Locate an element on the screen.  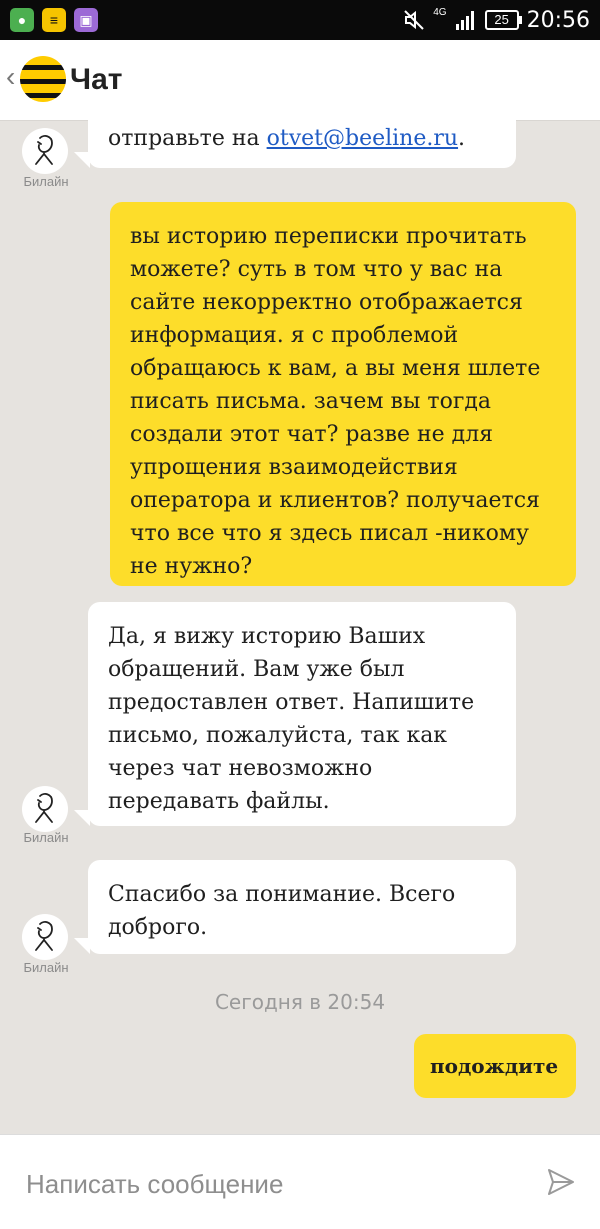
status-bar: ● ≡ ▣ 4G 25 20:56 is located at coordinates (300, 20).